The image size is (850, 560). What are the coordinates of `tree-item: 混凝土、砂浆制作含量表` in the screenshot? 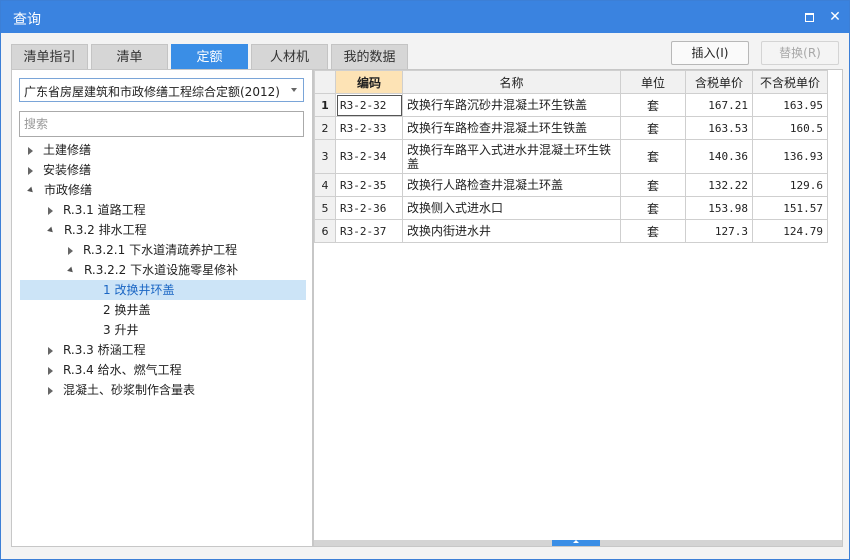 It's located at (163, 390).